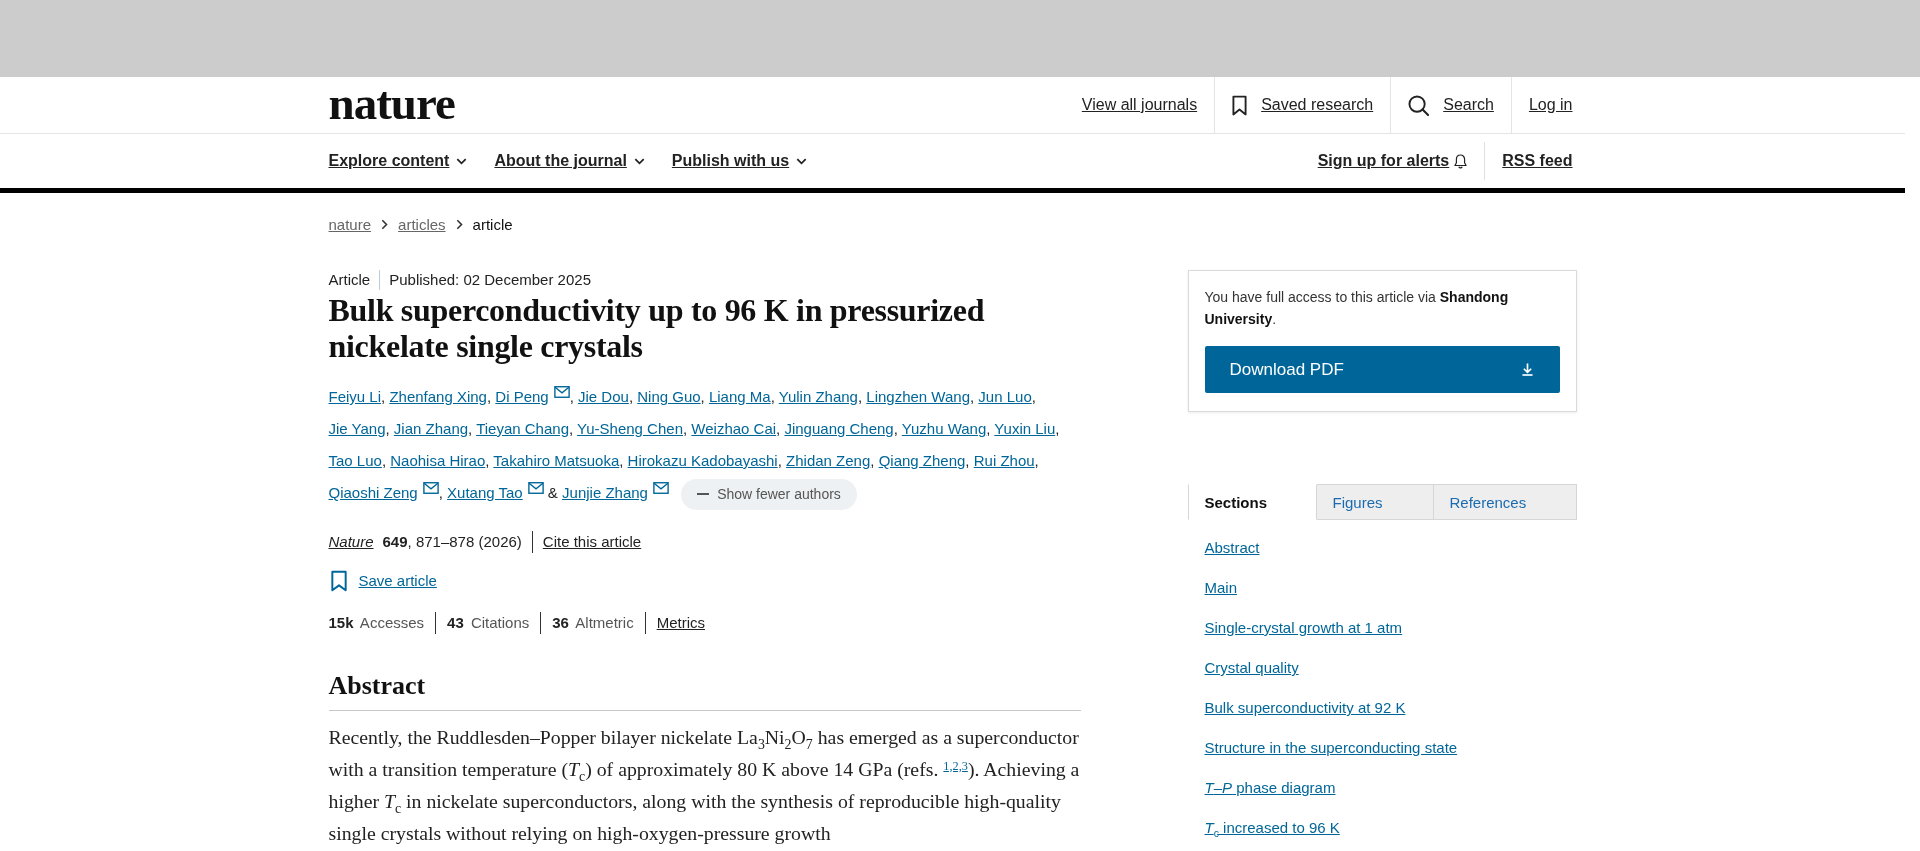 The image size is (1920, 851). I want to click on breadcrumb-link: article, so click(492, 224).